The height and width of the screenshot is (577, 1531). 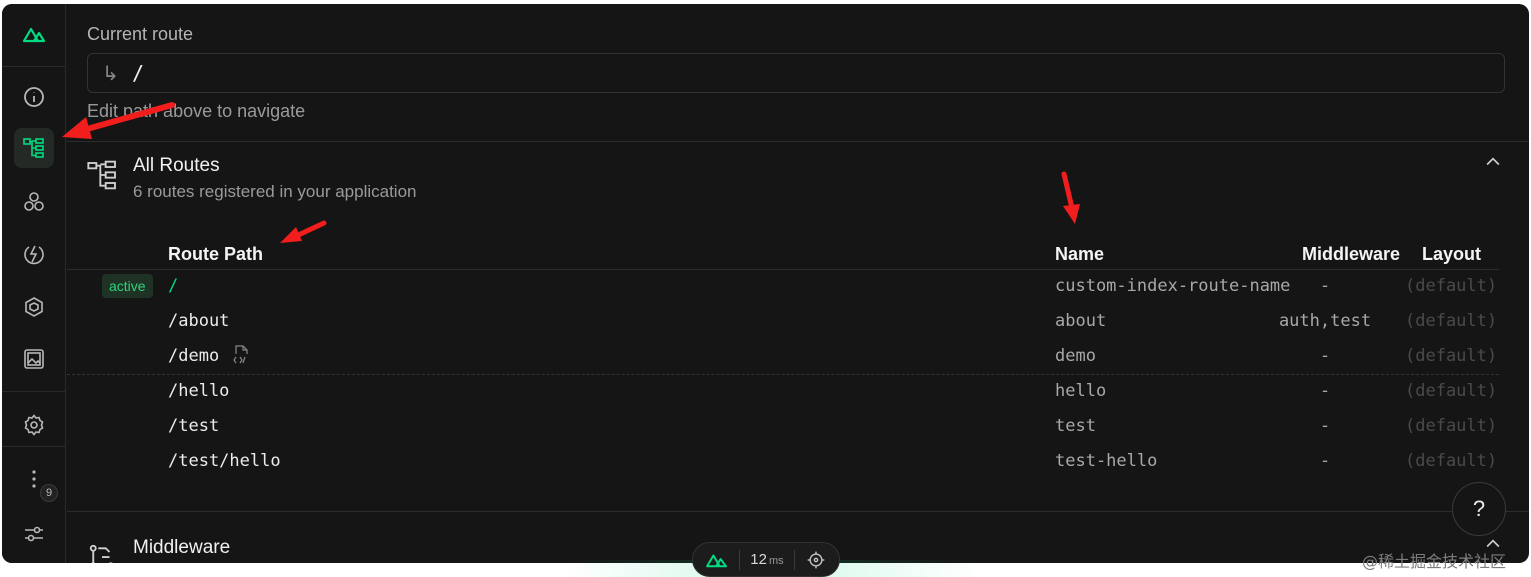 What do you see at coordinates (173, 286) in the screenshot?
I see `route-path-link: /` at bounding box center [173, 286].